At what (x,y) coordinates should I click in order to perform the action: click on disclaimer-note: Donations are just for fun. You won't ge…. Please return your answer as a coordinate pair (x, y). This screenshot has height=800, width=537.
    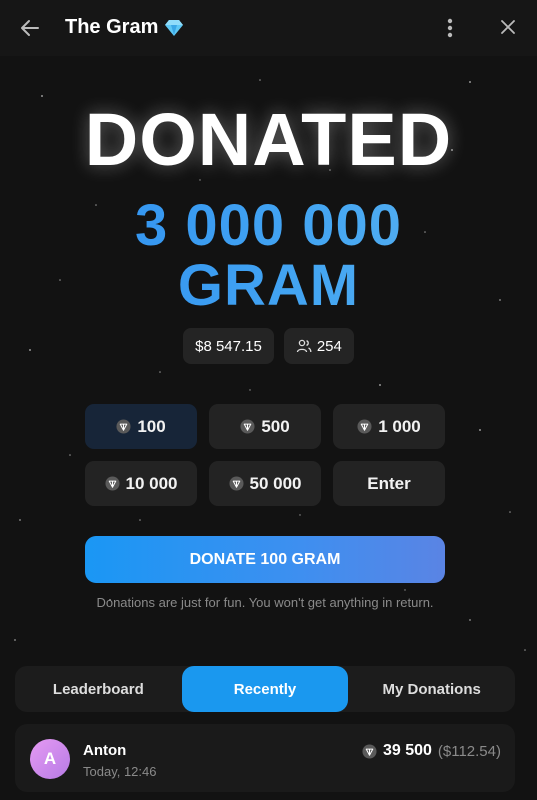
    Looking at the image, I should click on (265, 602).